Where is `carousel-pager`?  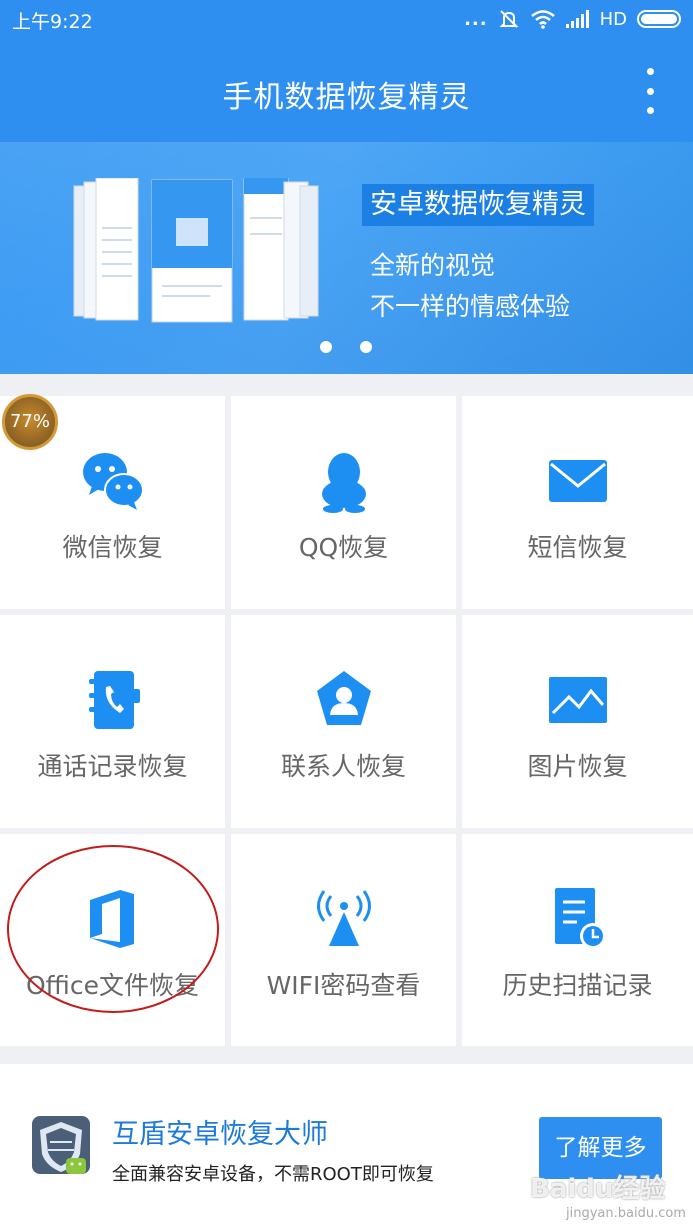 carousel-pager is located at coordinates (346, 347).